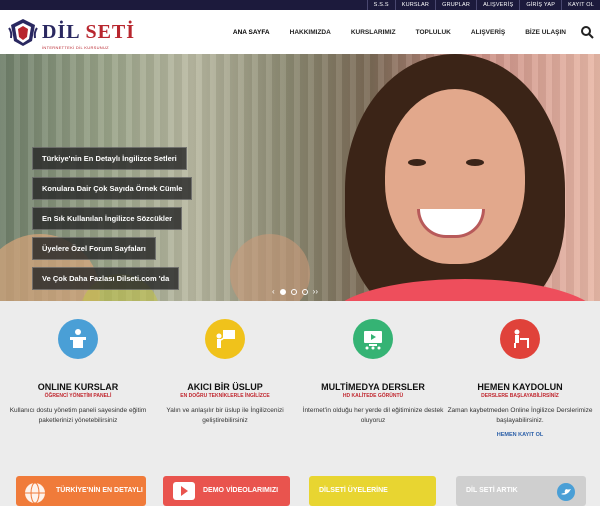  I want to click on top-link-groups: GRUPLAR, so click(455, 5).